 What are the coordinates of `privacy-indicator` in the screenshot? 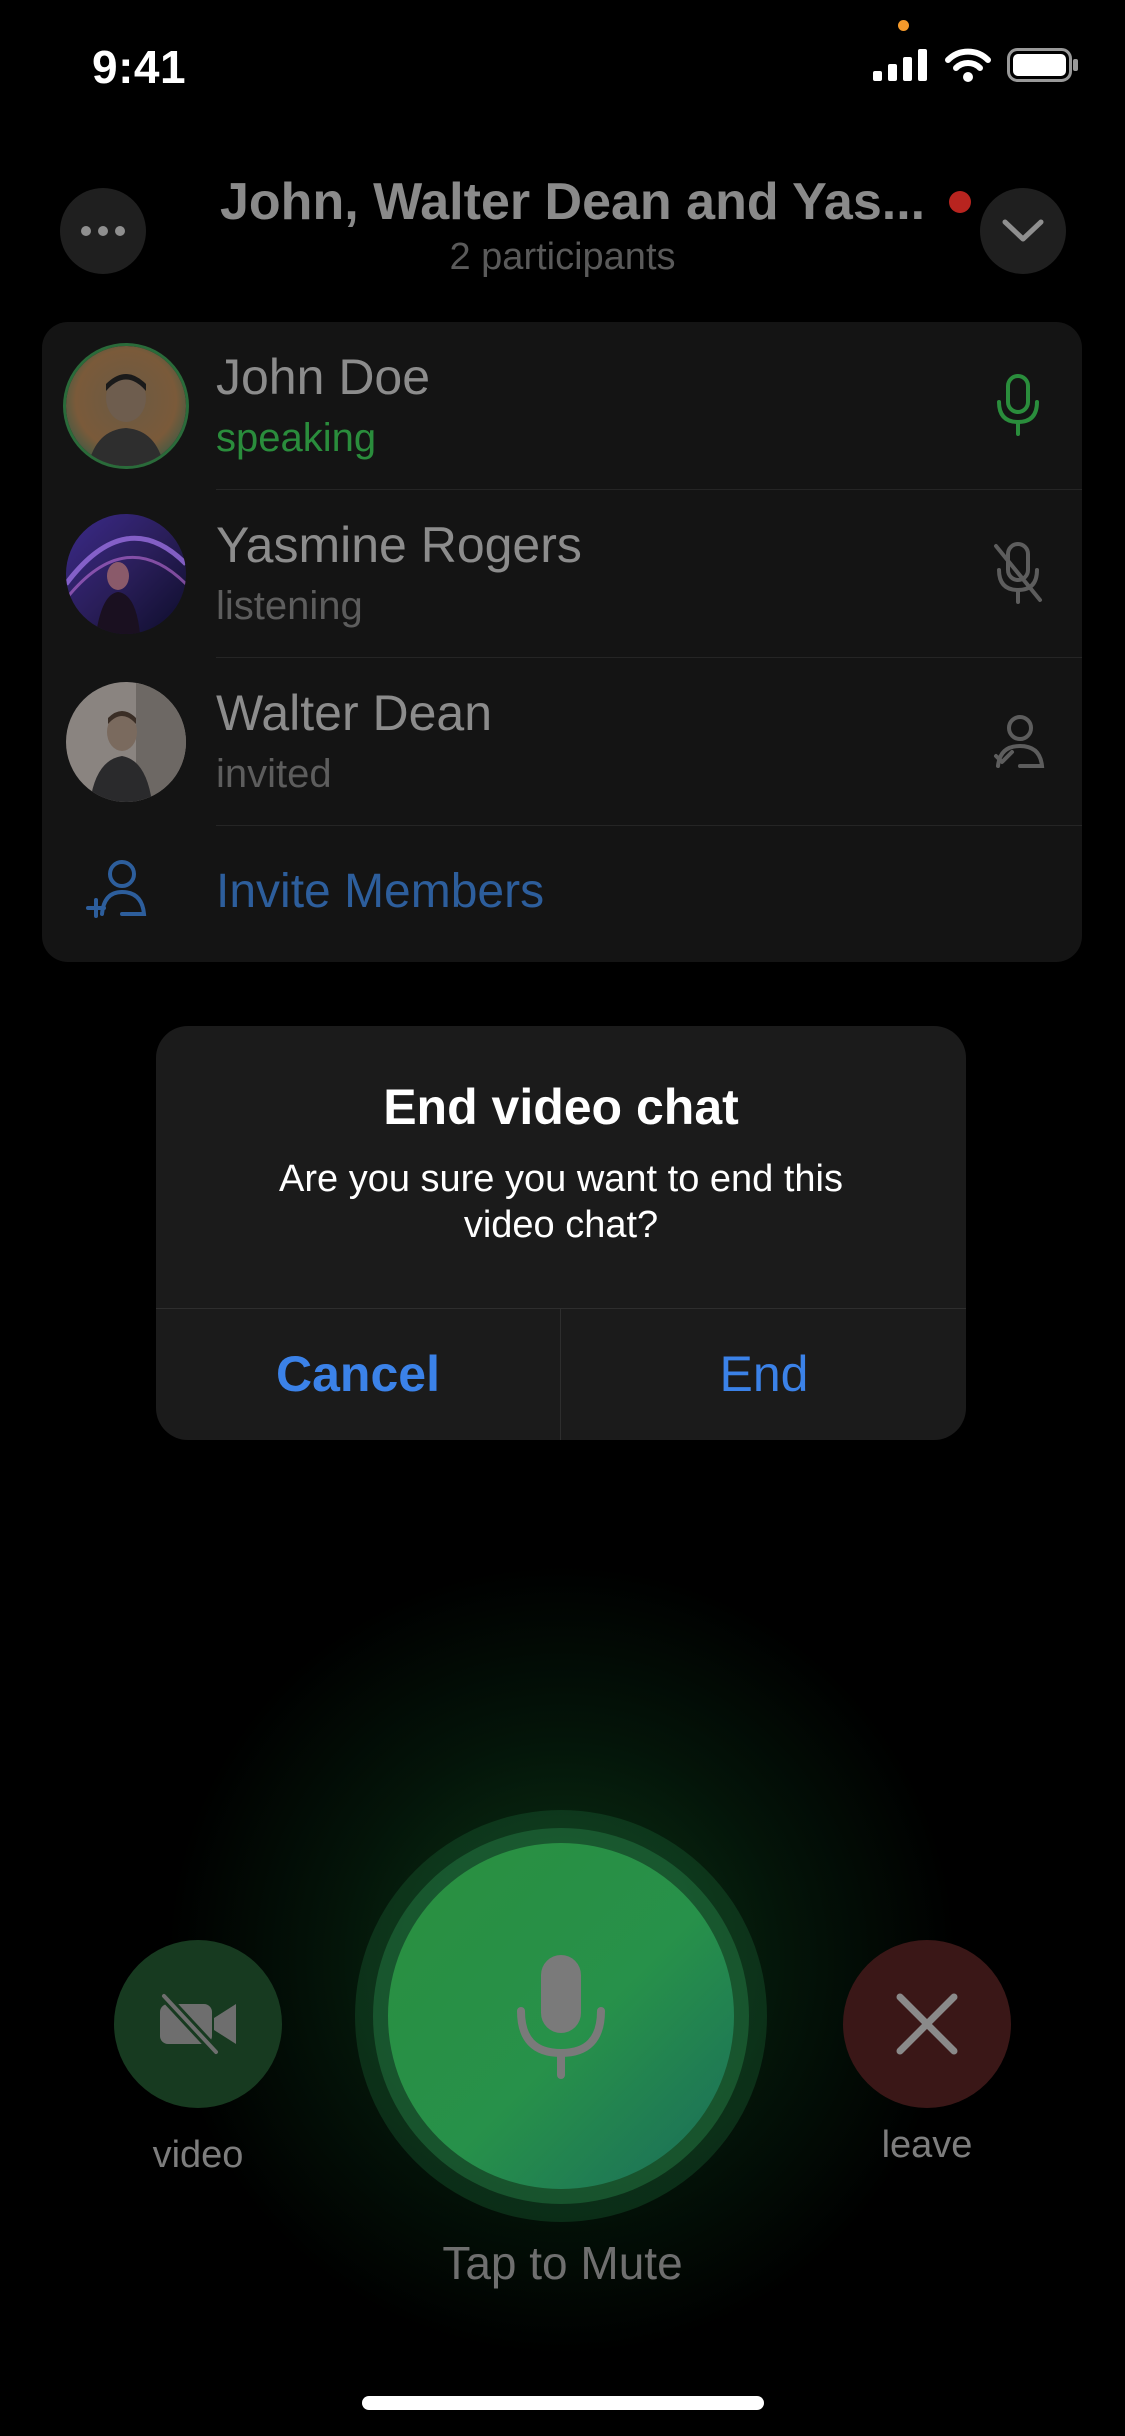 It's located at (903, 25).